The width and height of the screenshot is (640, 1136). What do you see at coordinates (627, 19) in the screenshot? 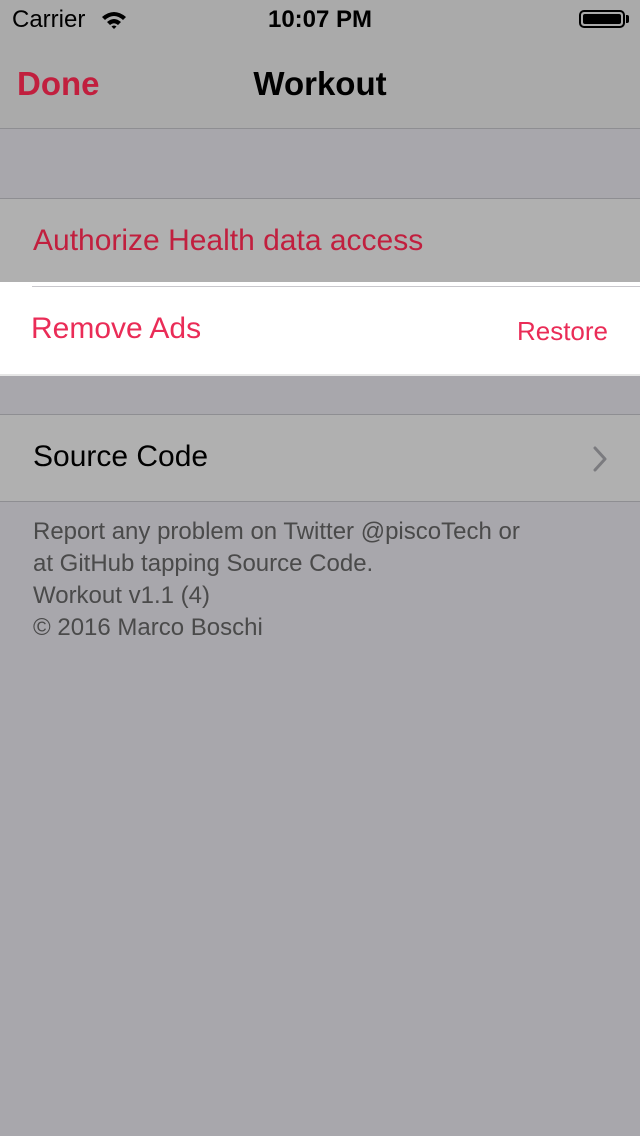
I see `battery-tip` at bounding box center [627, 19].